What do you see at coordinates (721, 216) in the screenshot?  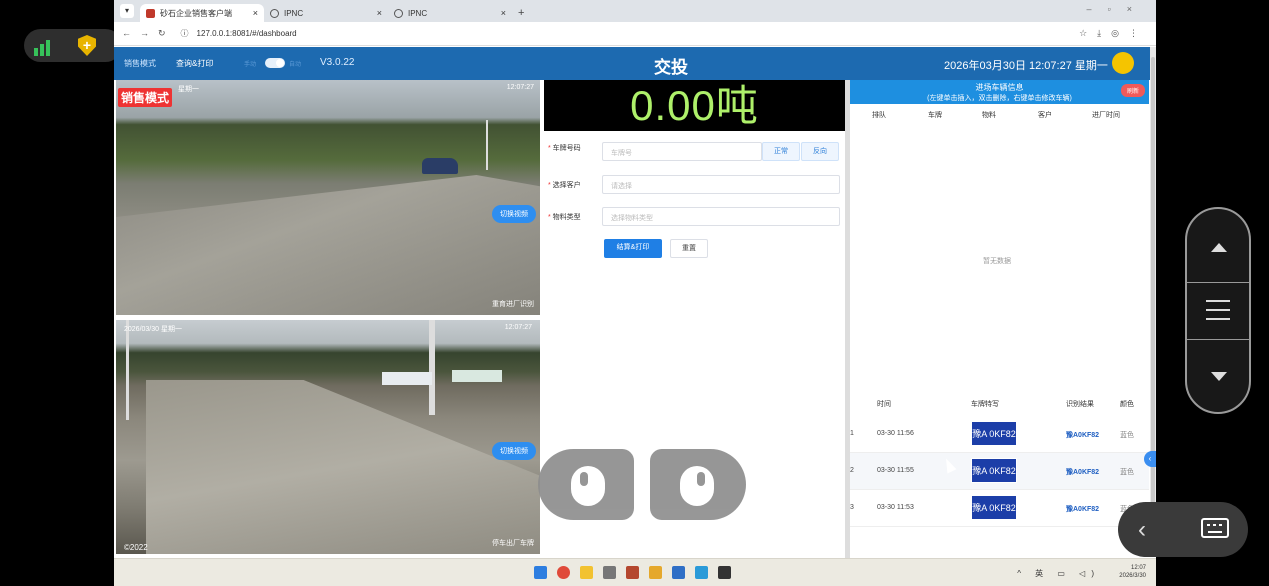 I see `material-select: 选择物料类型` at bounding box center [721, 216].